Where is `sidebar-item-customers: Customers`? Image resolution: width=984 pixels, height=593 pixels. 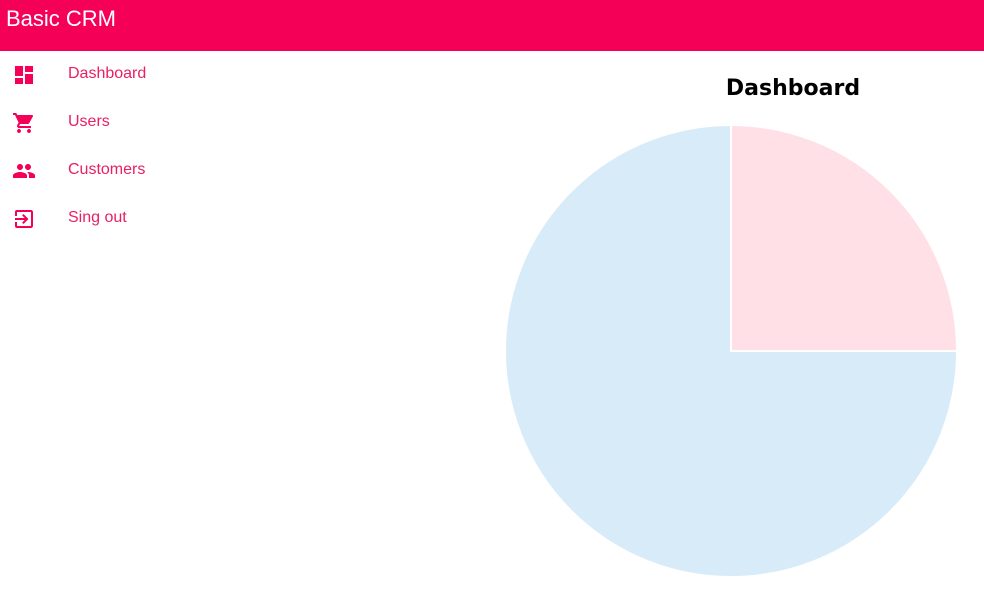
sidebar-item-customers: Customers is located at coordinates (120, 171).